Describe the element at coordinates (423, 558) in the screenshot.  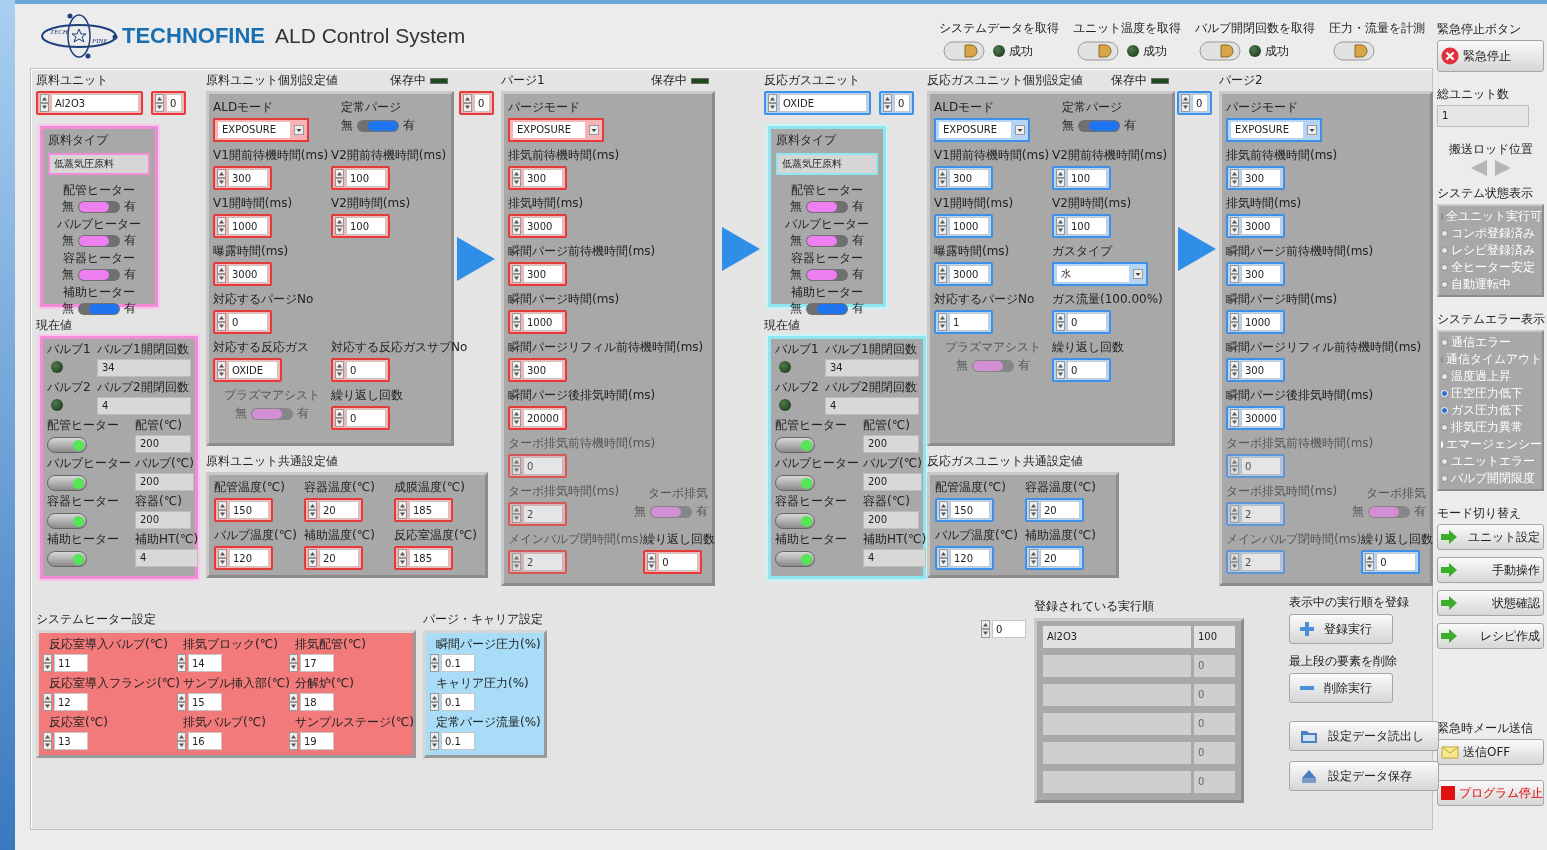
I see `number-field: 185` at that location.